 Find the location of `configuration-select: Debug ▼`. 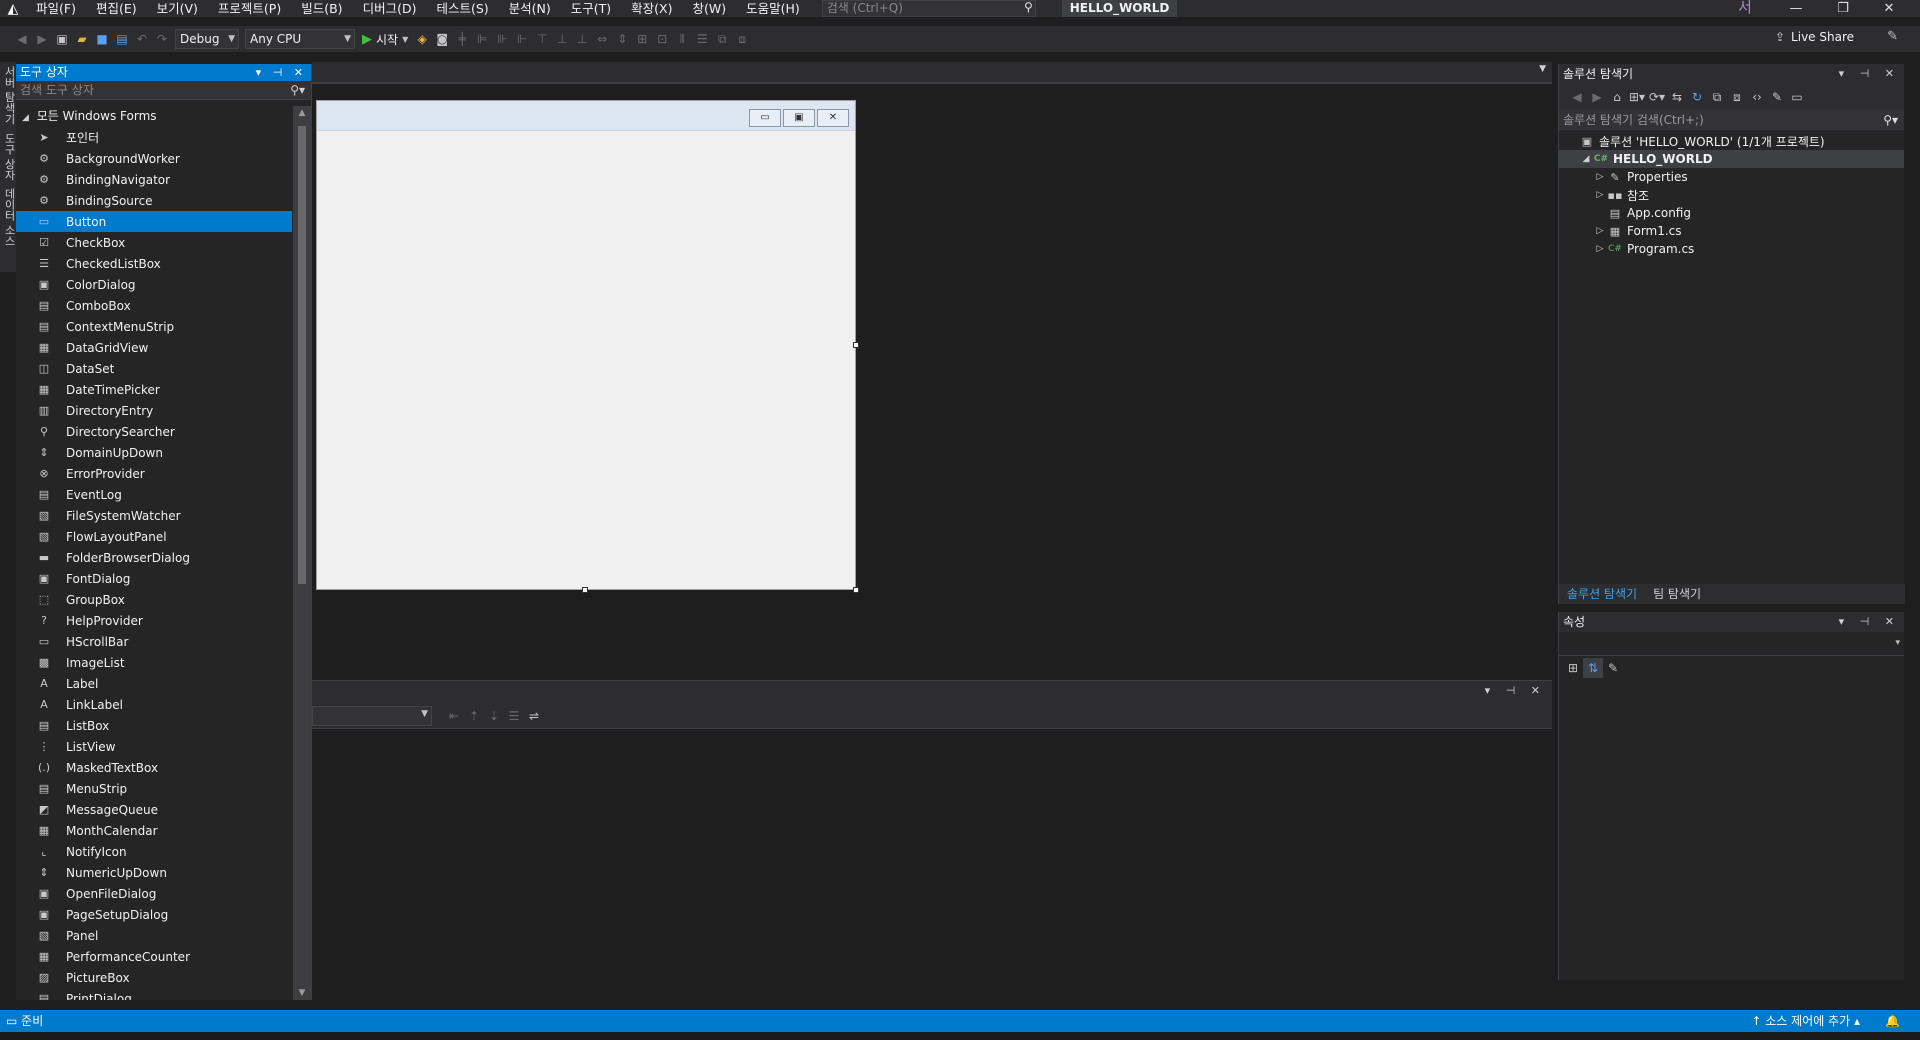

configuration-select: Debug ▼ is located at coordinates (207, 39).